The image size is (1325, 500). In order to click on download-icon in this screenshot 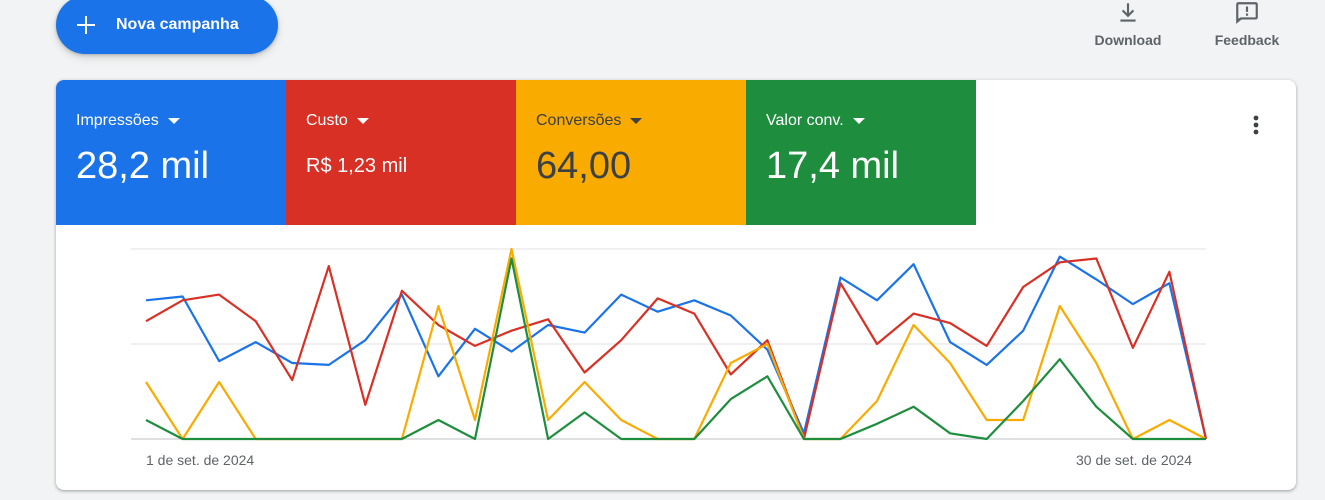, I will do `click(1128, 12)`.